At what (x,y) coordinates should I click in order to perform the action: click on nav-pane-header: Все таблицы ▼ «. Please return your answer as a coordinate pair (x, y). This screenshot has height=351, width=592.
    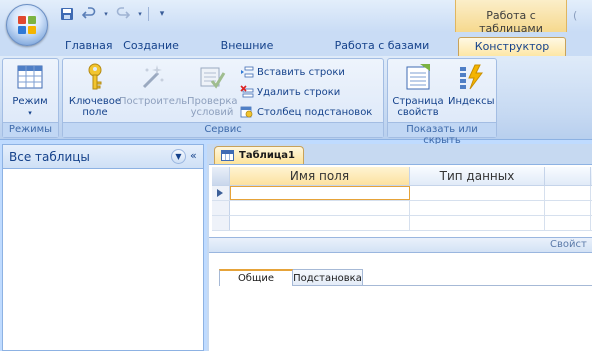
    Looking at the image, I should click on (103, 157).